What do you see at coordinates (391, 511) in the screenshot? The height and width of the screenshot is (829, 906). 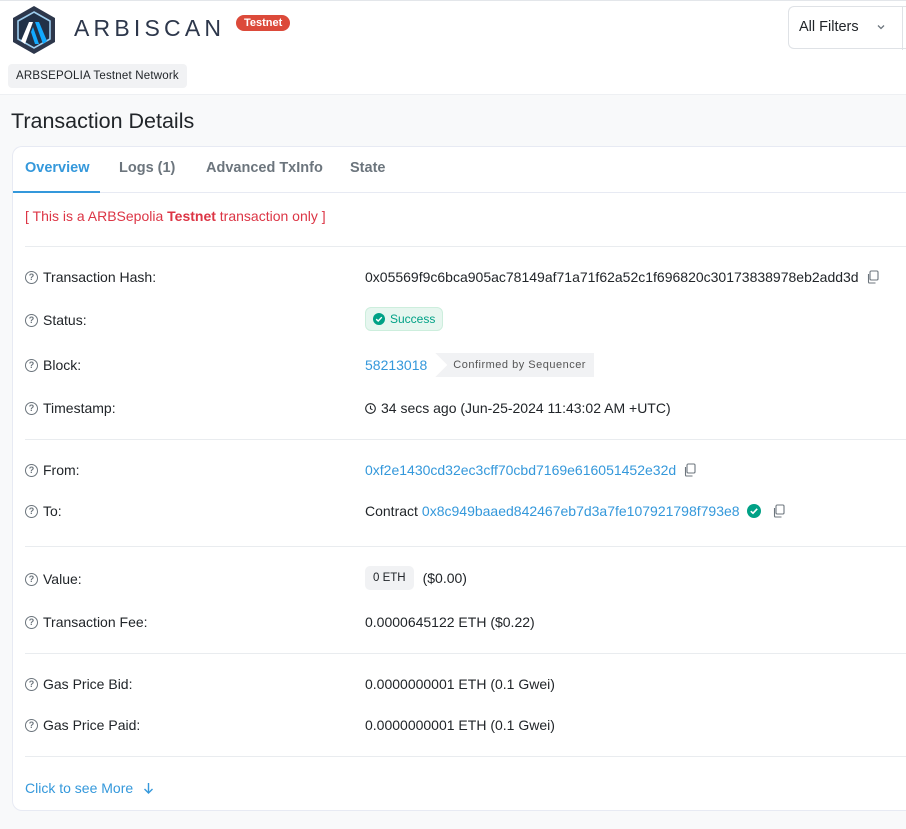 I see `contract-prefix: Contract` at bounding box center [391, 511].